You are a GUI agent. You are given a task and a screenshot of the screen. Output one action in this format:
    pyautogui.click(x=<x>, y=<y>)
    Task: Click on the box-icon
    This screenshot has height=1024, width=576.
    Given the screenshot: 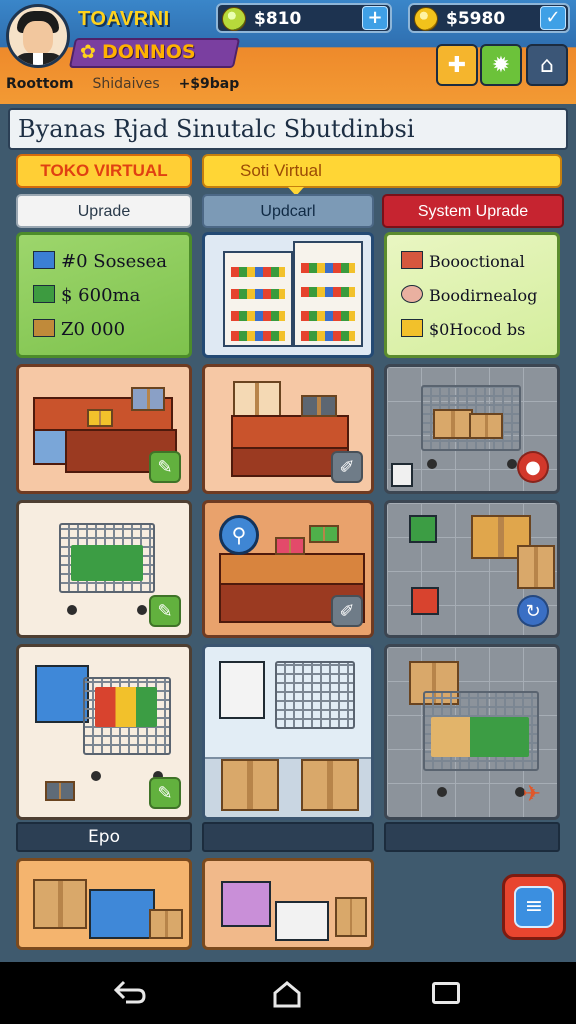 What is the action you would take?
    pyautogui.click(x=44, y=260)
    